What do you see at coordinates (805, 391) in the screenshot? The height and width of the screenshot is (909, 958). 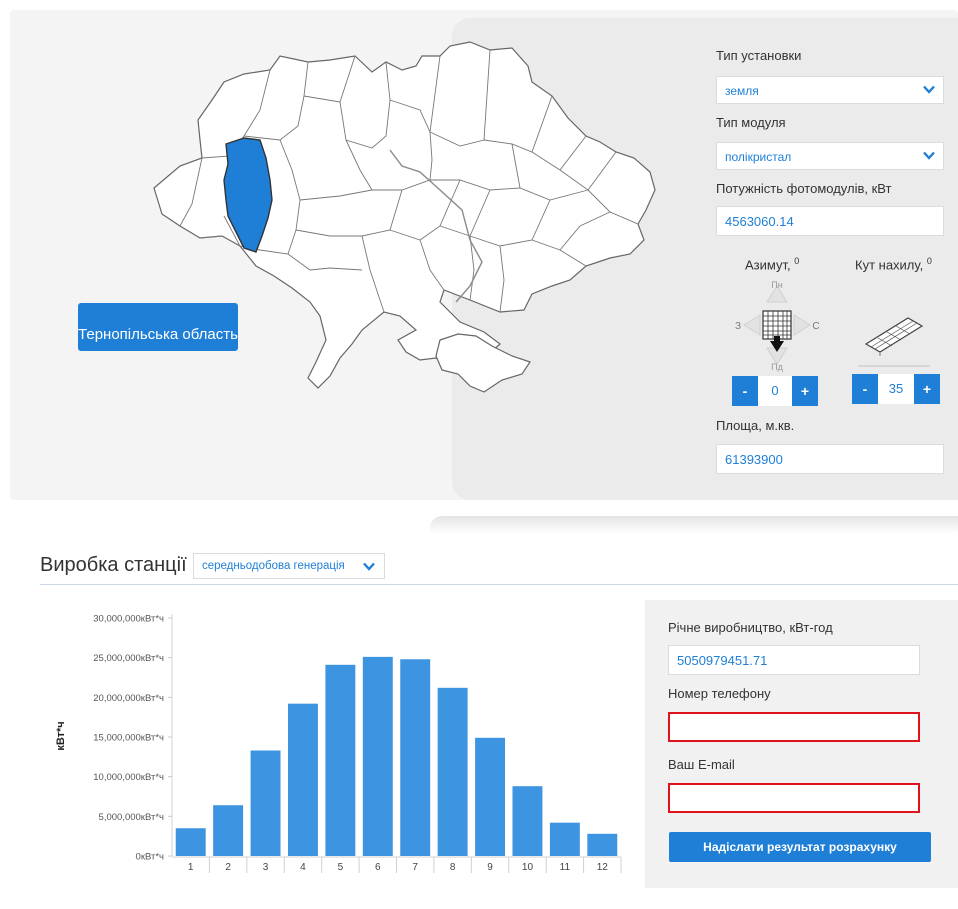 I see `azimuth-plus-button: +` at bounding box center [805, 391].